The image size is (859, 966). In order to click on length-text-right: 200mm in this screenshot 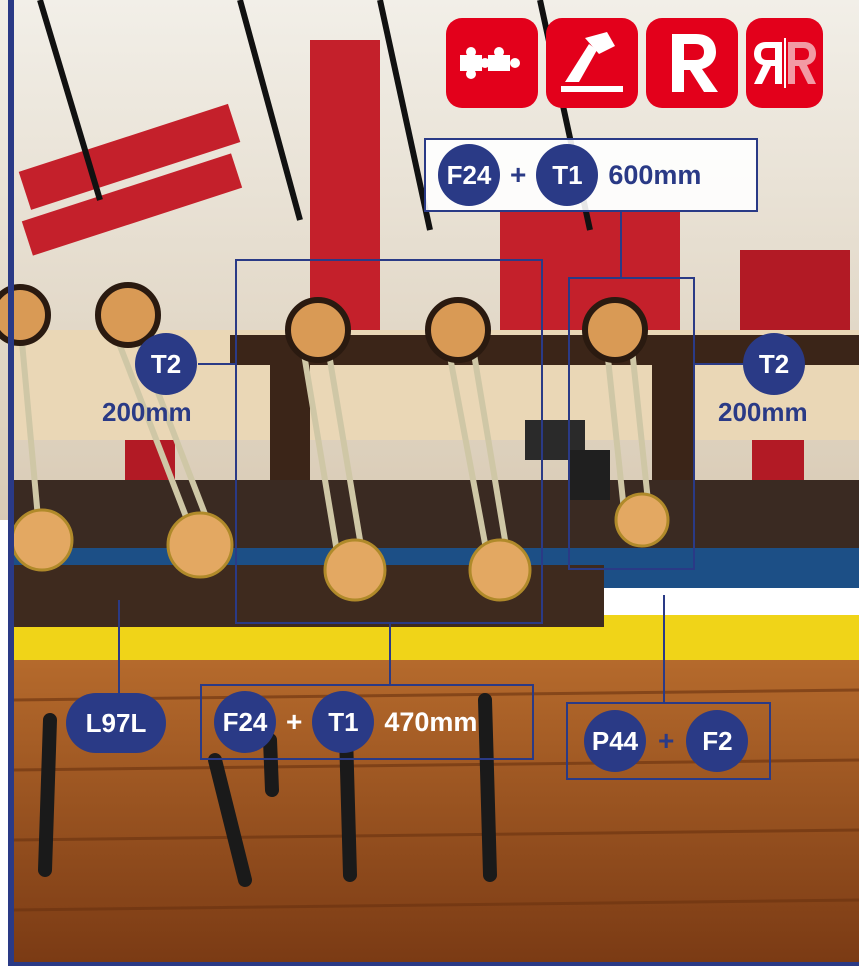, I will do `click(763, 412)`.